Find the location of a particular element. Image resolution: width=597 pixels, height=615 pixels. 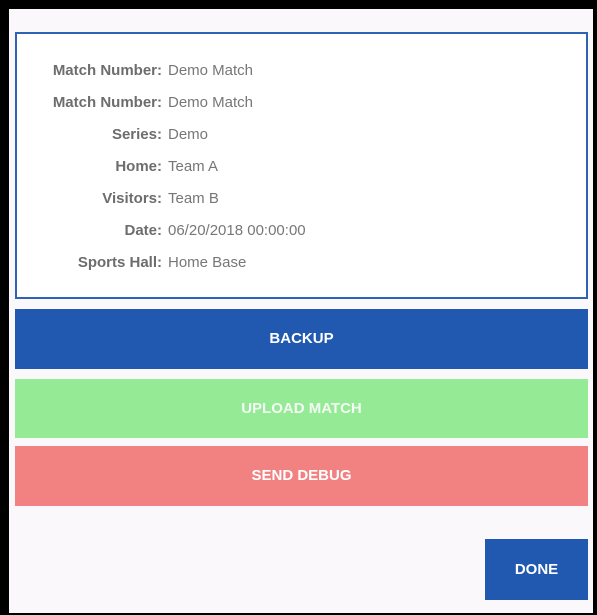

match-number-value-2: Demo Match is located at coordinates (211, 102).